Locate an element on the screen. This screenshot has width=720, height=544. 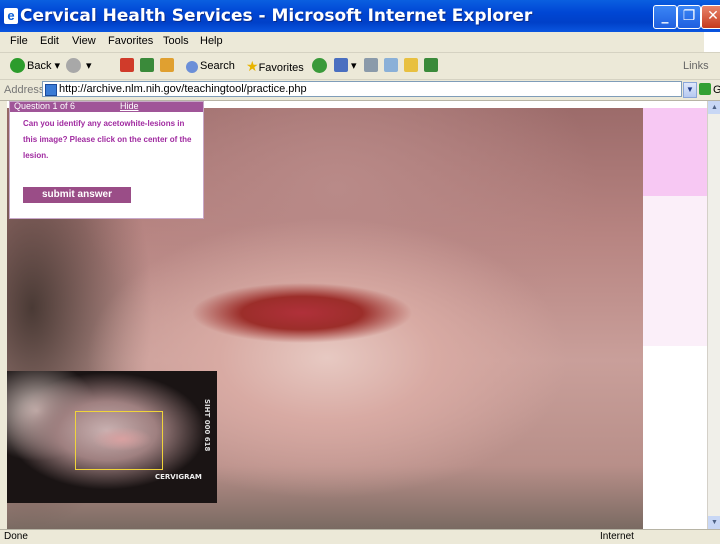
standard-toolbar: Back ▾ ▾ Search ★Favorites ▾ Links is located at coordinates (360, 66).